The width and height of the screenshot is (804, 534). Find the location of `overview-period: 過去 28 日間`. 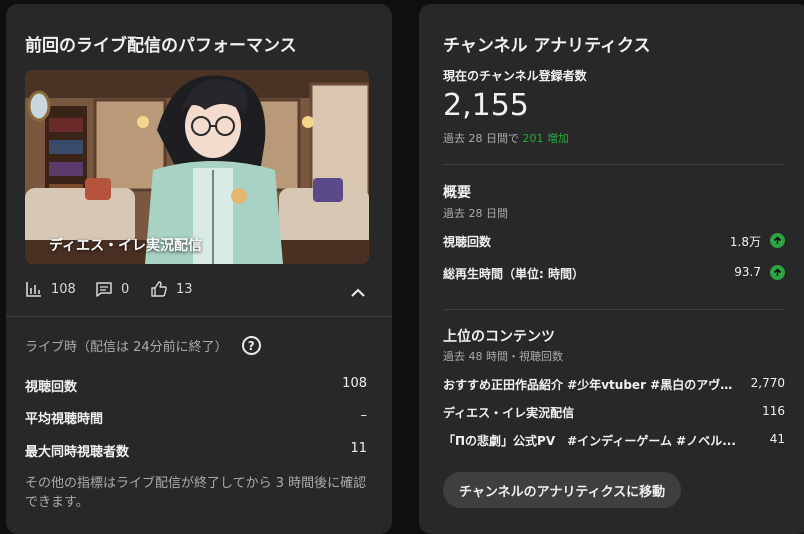

overview-period: 過去 28 日間 is located at coordinates (475, 213).